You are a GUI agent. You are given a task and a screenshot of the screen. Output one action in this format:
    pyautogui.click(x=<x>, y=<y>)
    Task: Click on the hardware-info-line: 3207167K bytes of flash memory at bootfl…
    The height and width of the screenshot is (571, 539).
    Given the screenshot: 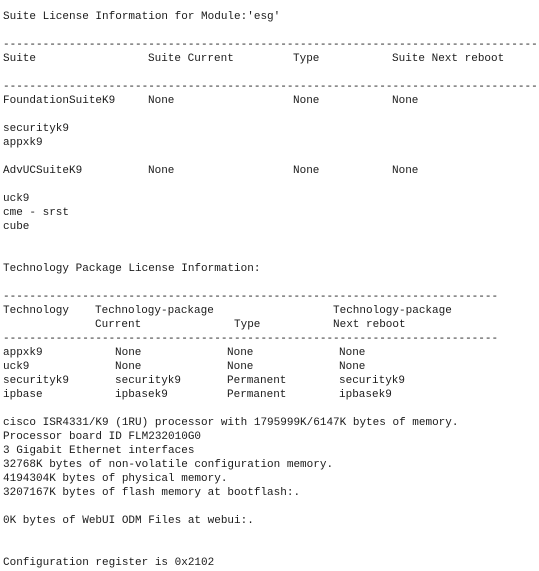 What is the action you would take?
    pyautogui.click(x=152, y=493)
    